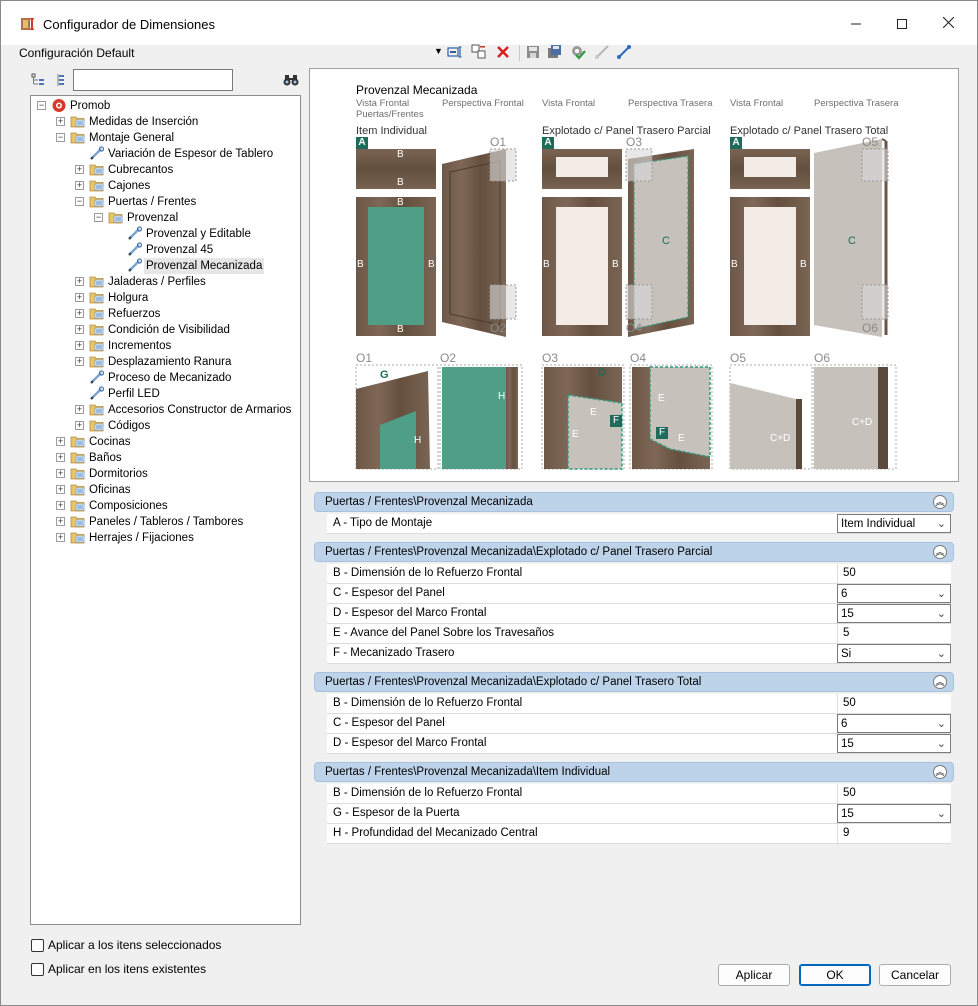 This screenshot has width=978, height=1006. What do you see at coordinates (165, 122) in the screenshot?
I see `tree-item: + Medidas de Inserción` at bounding box center [165, 122].